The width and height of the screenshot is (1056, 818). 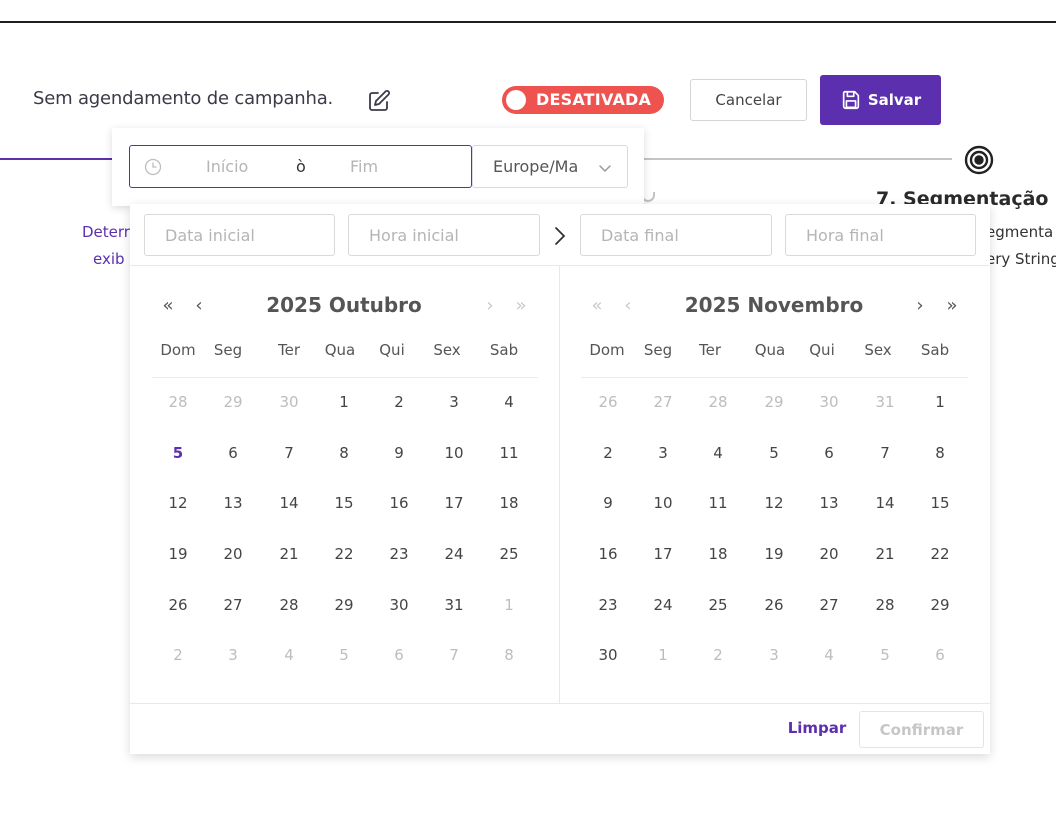 I want to click on calendar-day: 20, so click(x=233, y=554).